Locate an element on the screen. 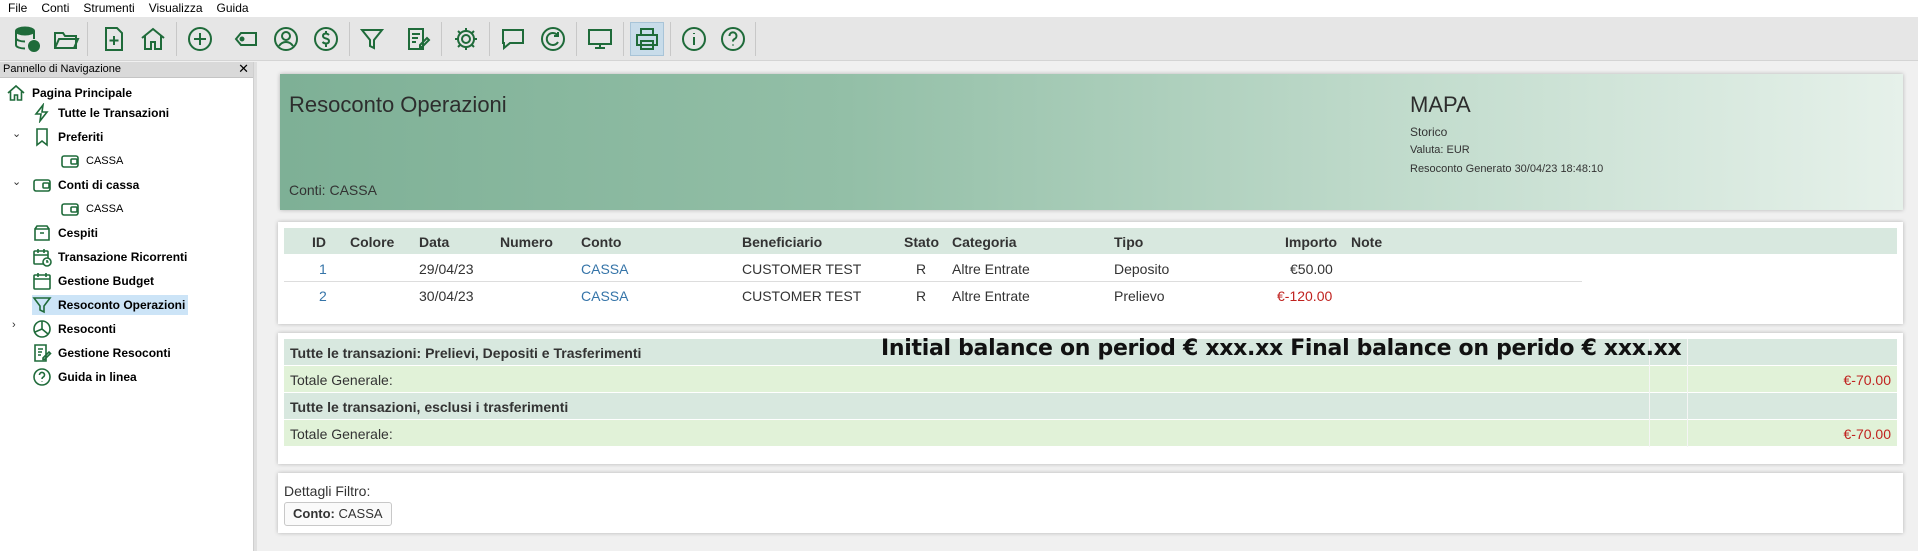 This screenshot has width=1918, height=551. nav-item-resoconto-operazioni: Resoconto Operazioni is located at coordinates (110, 305).